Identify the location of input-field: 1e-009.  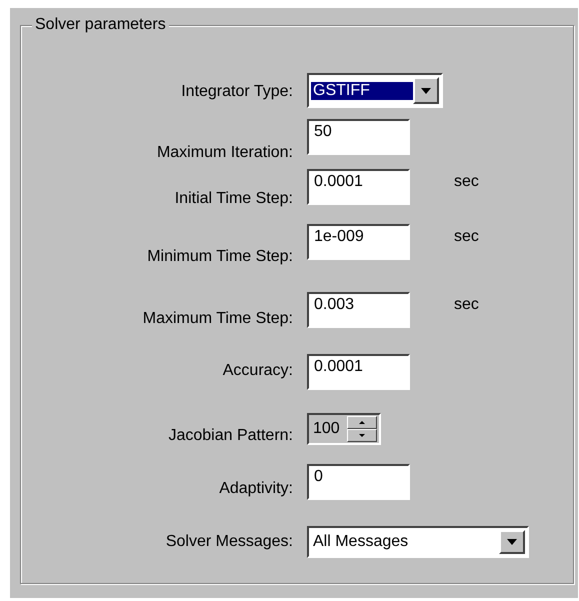
(358, 242).